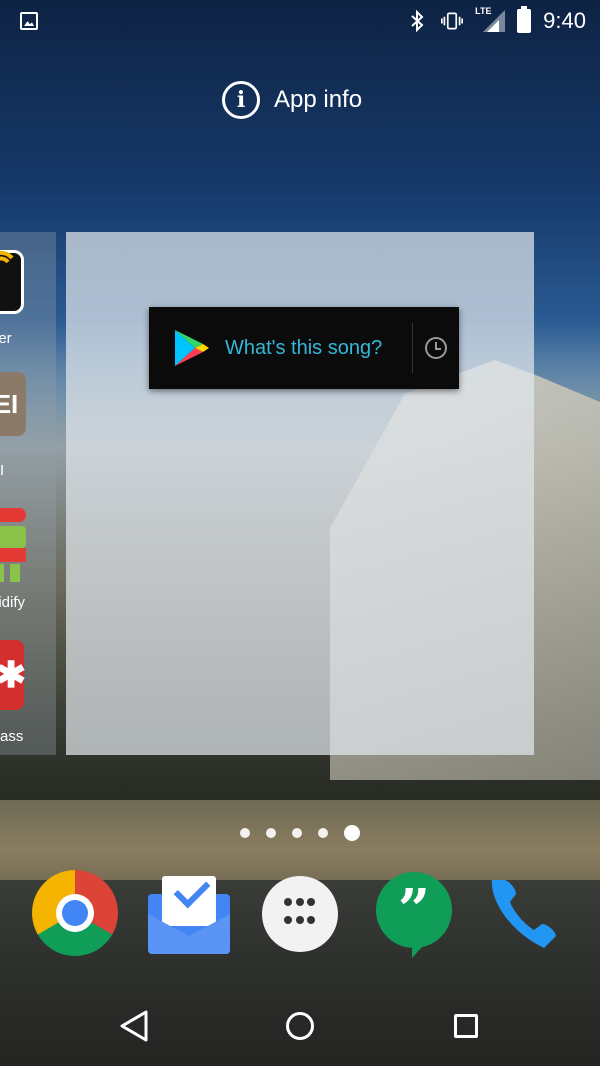 Image resolution: width=600 pixels, height=1066 pixels. What do you see at coordinates (13, 404) in the screenshot?
I see `ei-app-icon: EI` at bounding box center [13, 404].